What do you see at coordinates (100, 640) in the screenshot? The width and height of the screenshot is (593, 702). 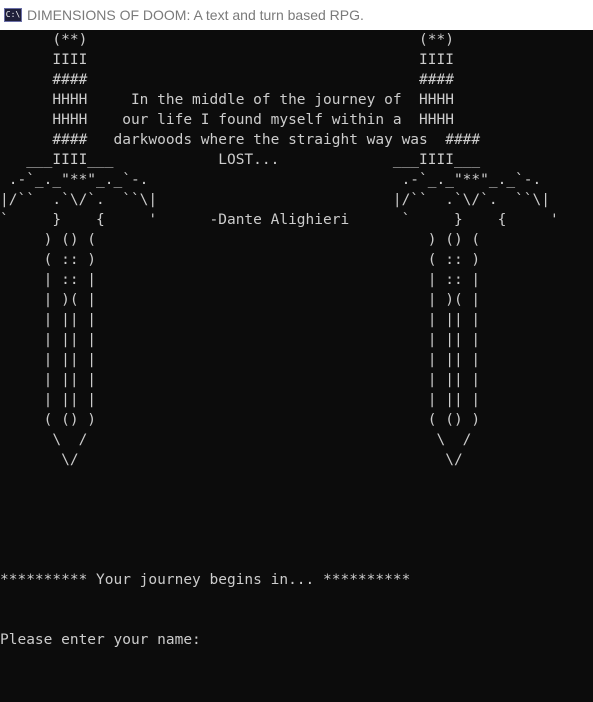 I see `console-line: Please enter your name:` at bounding box center [100, 640].